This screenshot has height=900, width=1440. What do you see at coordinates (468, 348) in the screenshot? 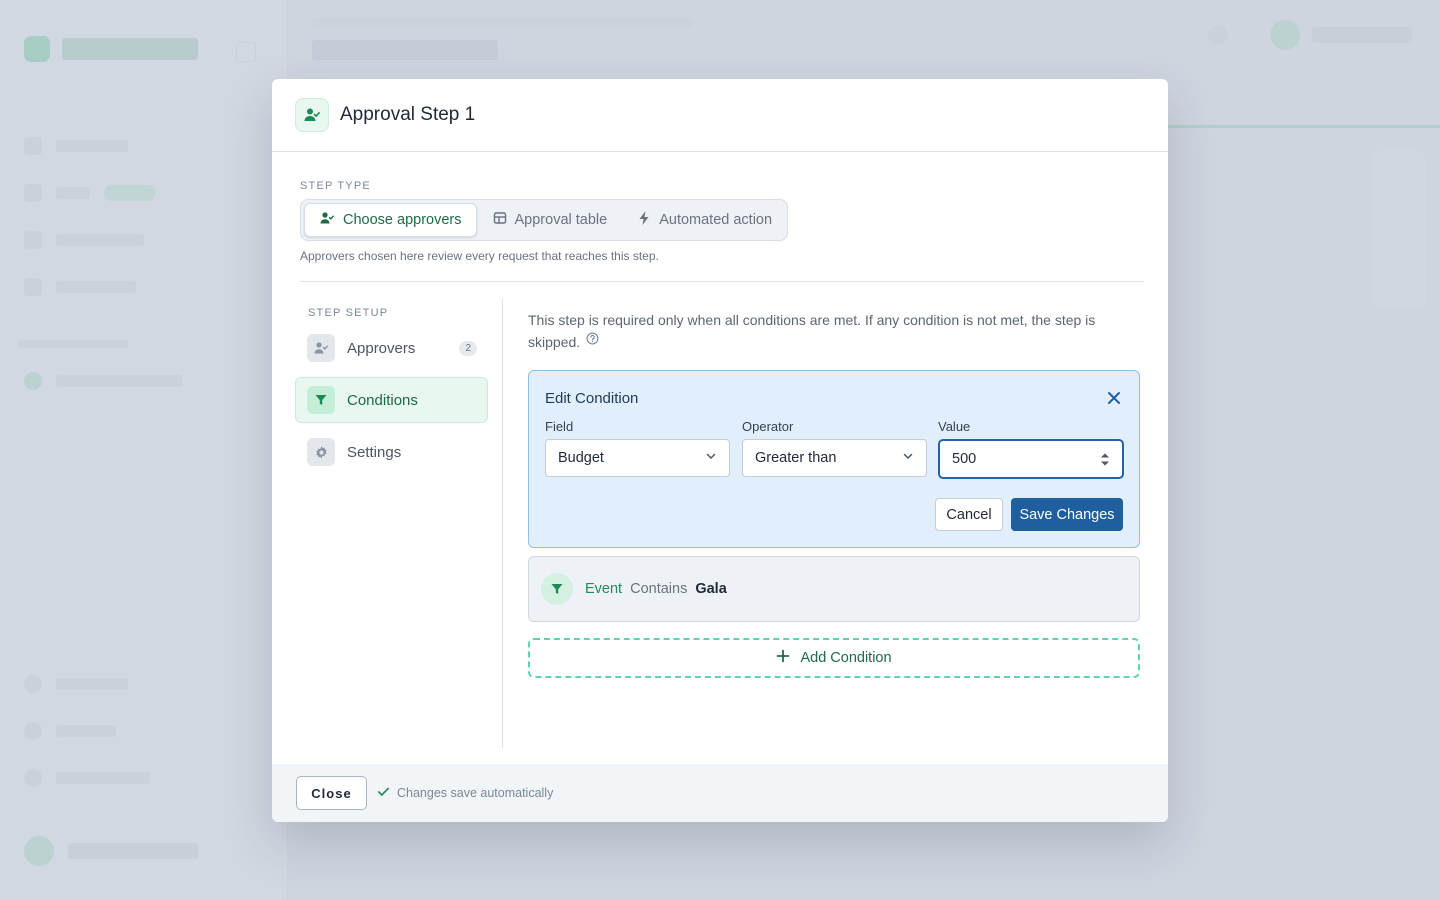
I see `approvers-count-badge: 2` at bounding box center [468, 348].